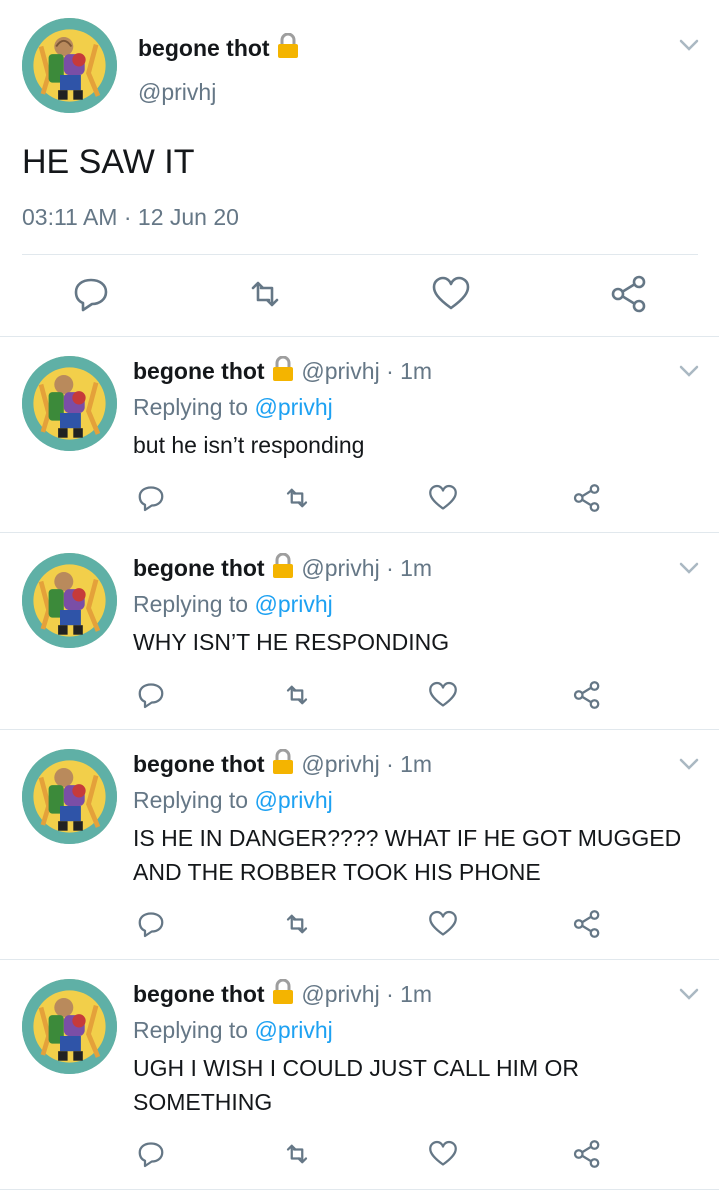 The height and width of the screenshot is (1200, 719). What do you see at coordinates (249, 445) in the screenshot?
I see `tweet-text: but he isn’t responding` at bounding box center [249, 445].